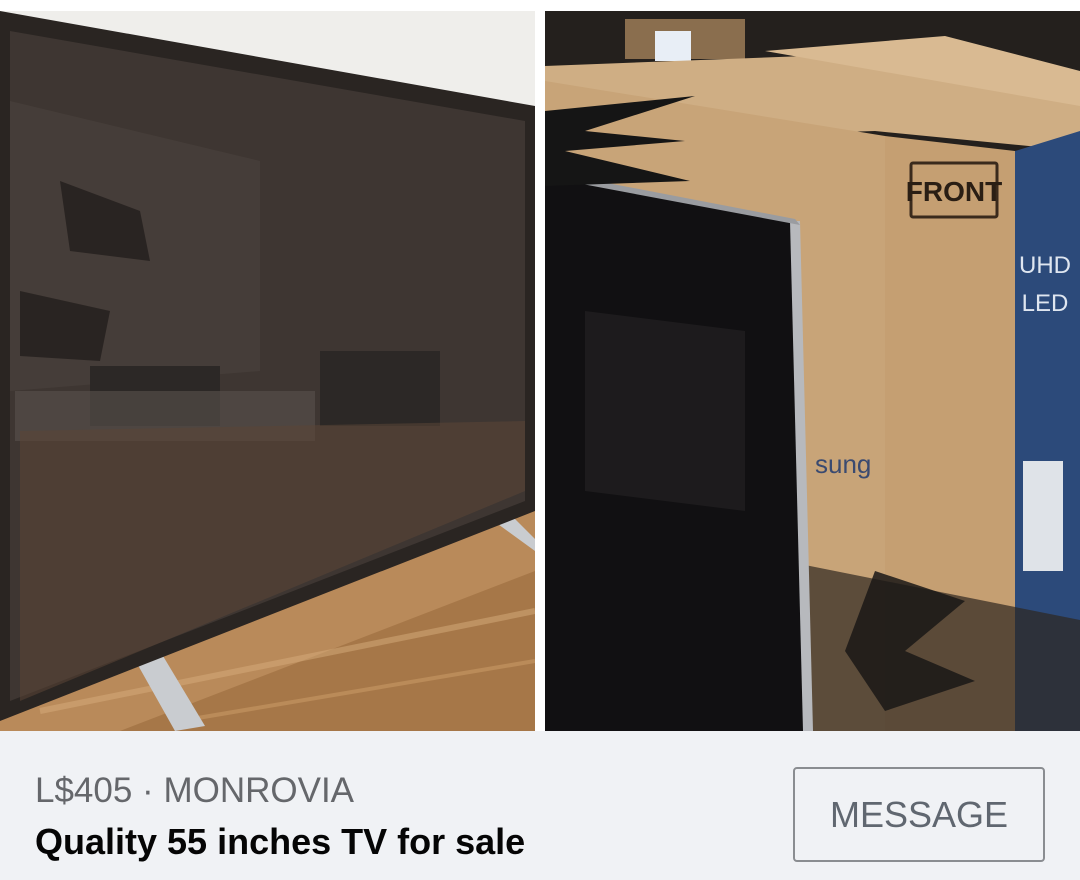 Image resolution: width=1080 pixels, height=880 pixels. Describe the element at coordinates (84, 790) in the screenshot. I see `listing-price: L$405` at that location.